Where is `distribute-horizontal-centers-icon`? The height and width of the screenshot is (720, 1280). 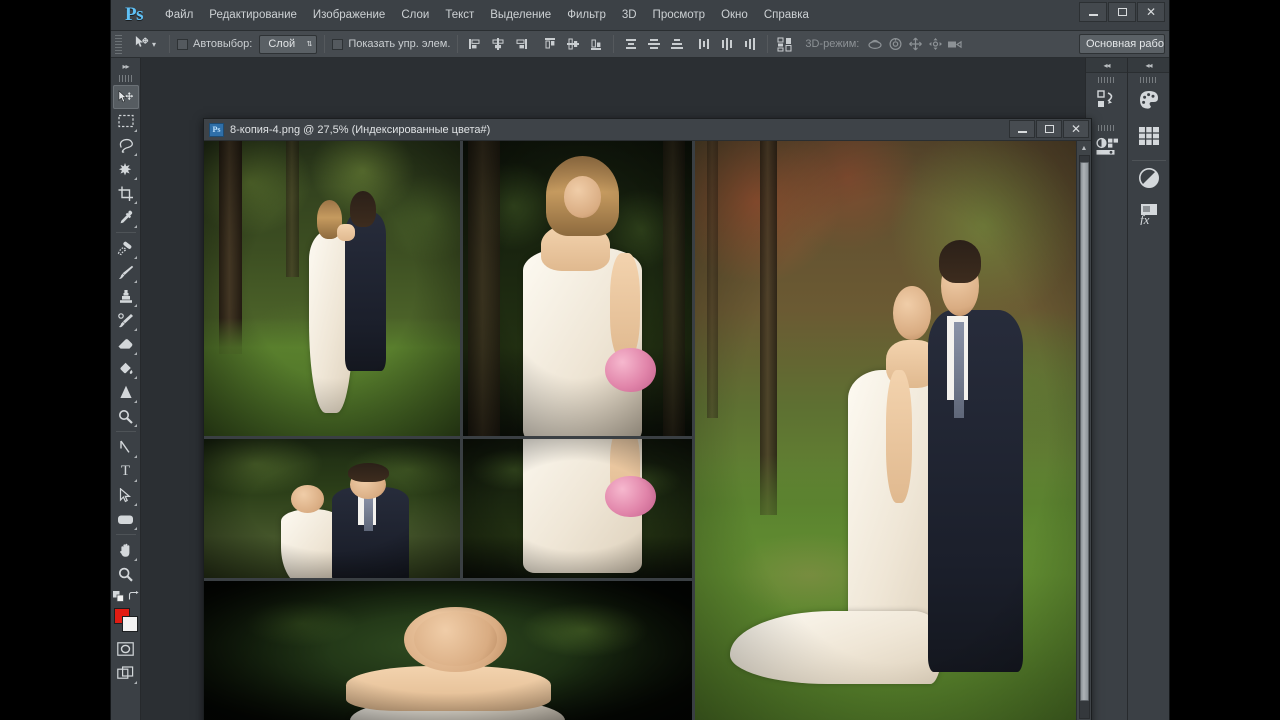 distribute-horizontal-centers-icon is located at coordinates (727, 44).